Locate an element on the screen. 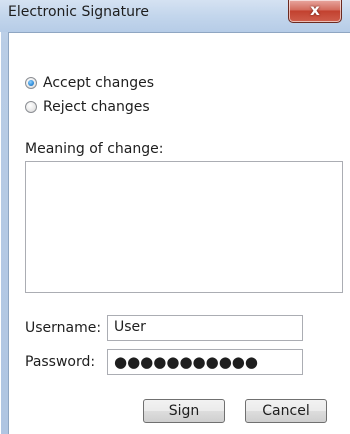  password-label: Password: is located at coordinates (60, 362).